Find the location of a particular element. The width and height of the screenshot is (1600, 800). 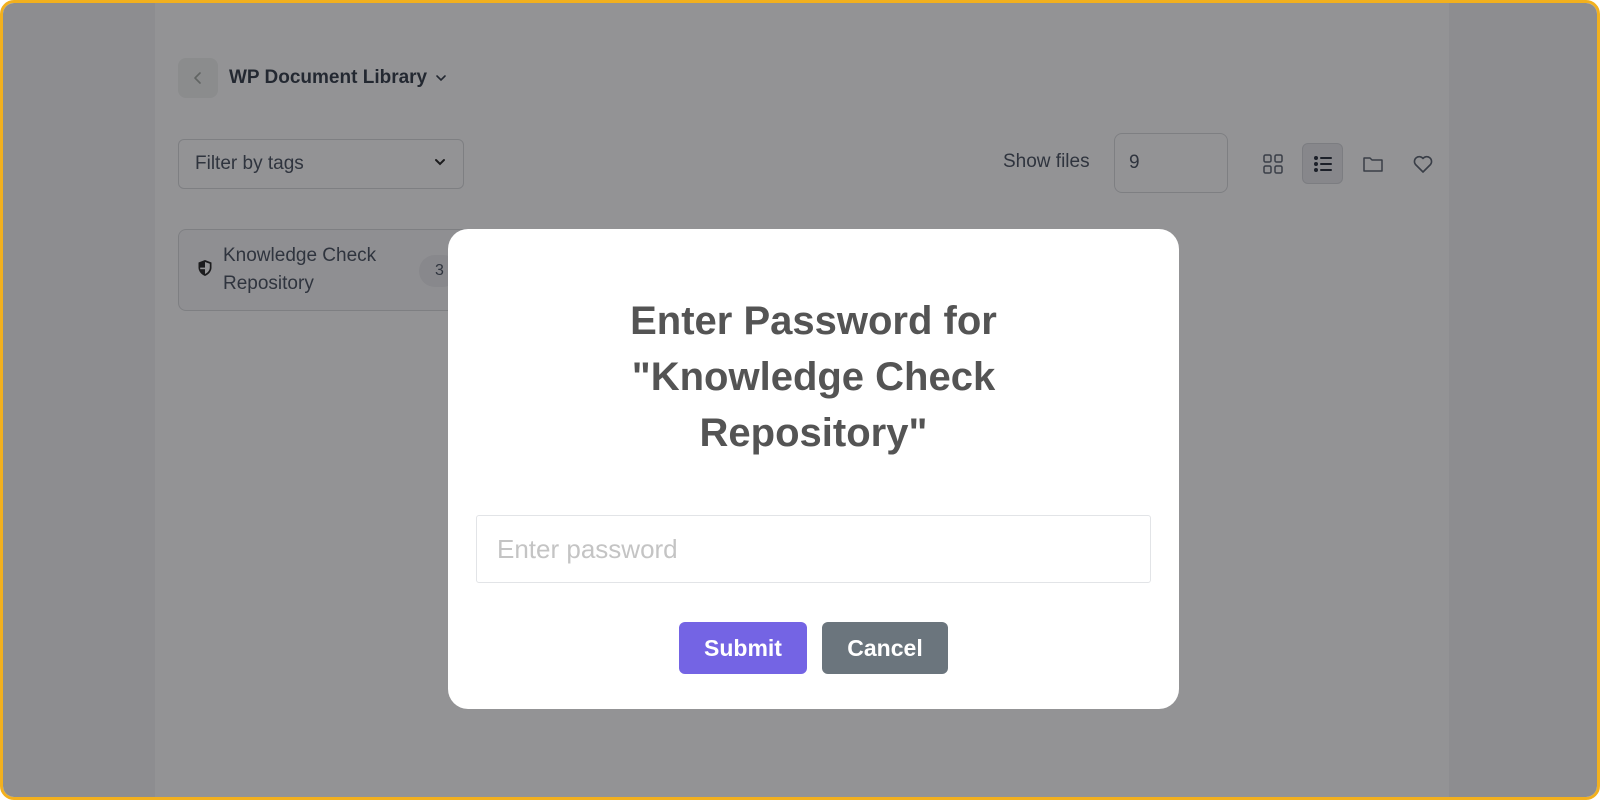

cancel-button: Cancel is located at coordinates (885, 648).